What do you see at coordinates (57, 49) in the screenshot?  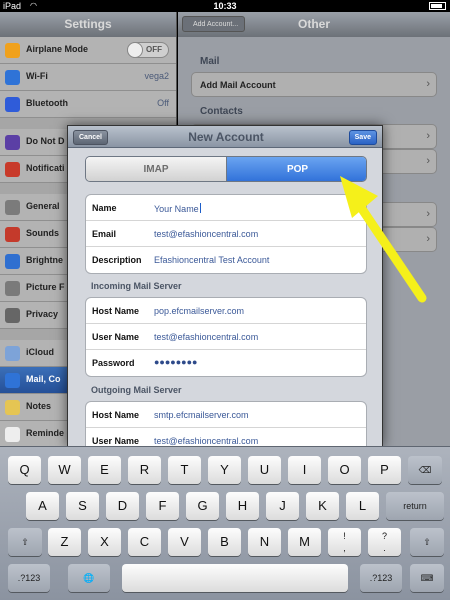 I see `settings-item-label: Airplane Mode` at bounding box center [57, 49].